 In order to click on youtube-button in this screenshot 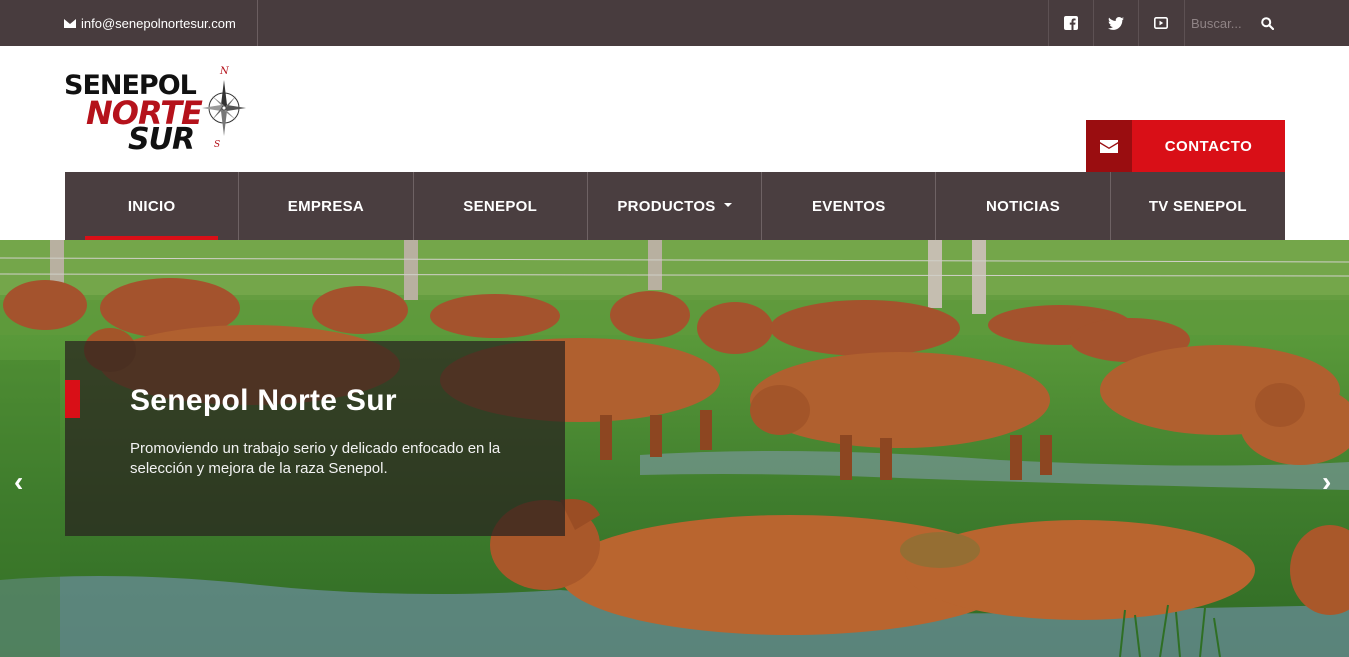, I will do `click(1160, 23)`.